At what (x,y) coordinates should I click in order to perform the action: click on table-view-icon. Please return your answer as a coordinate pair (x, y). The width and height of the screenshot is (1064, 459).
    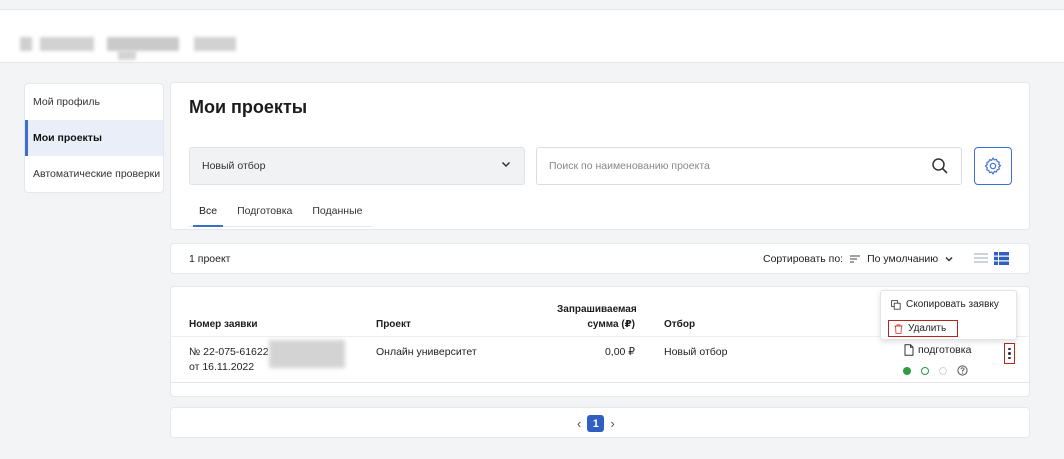
    Looking at the image, I should click on (1001, 258).